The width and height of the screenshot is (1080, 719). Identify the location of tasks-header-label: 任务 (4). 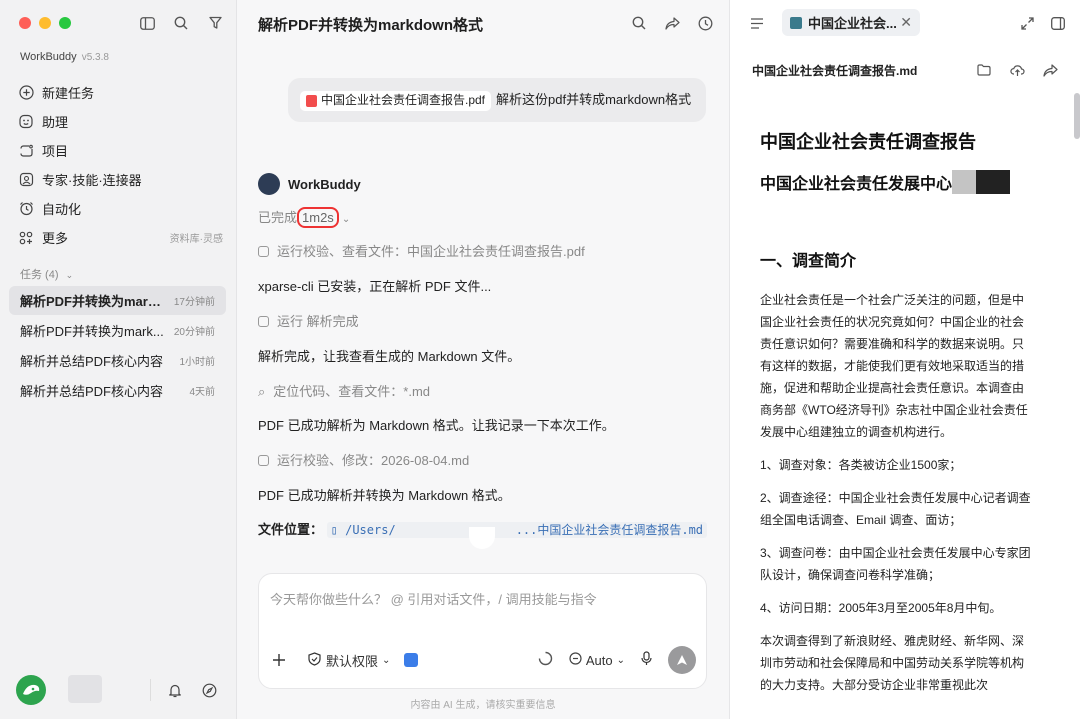
(39, 275).